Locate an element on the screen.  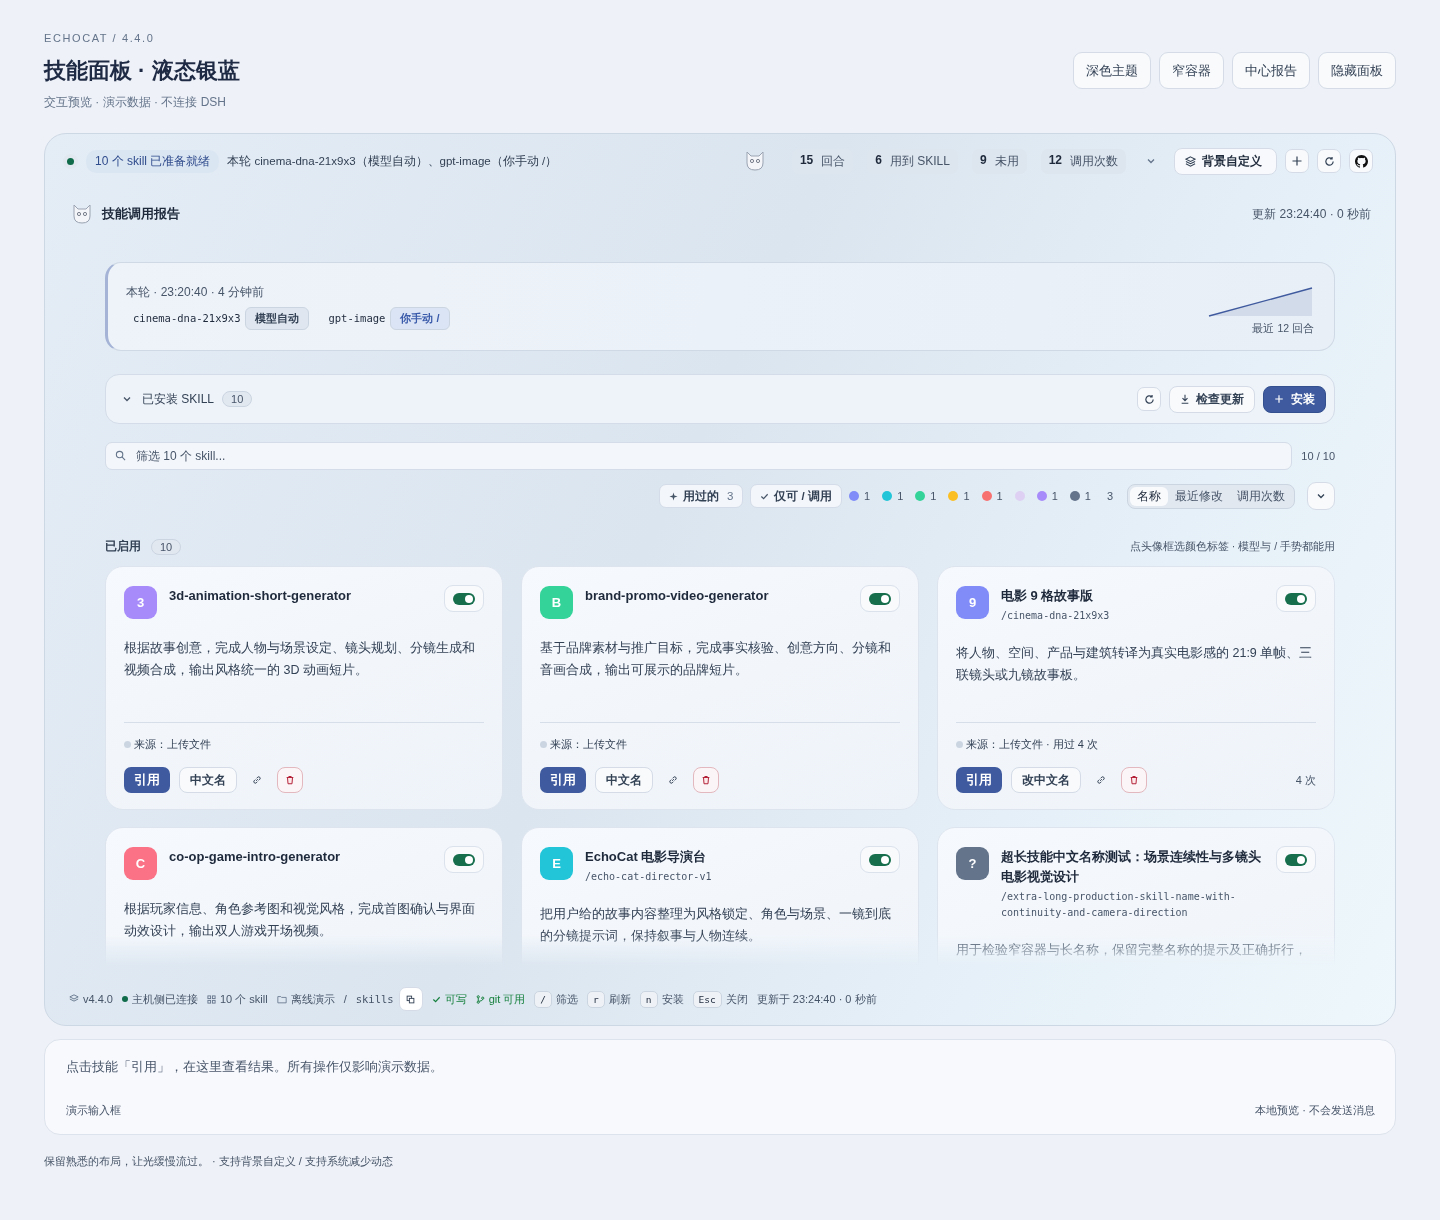
skill-source: 来源：上传文件 · 用过 4 次 is located at coordinates (1032, 744).